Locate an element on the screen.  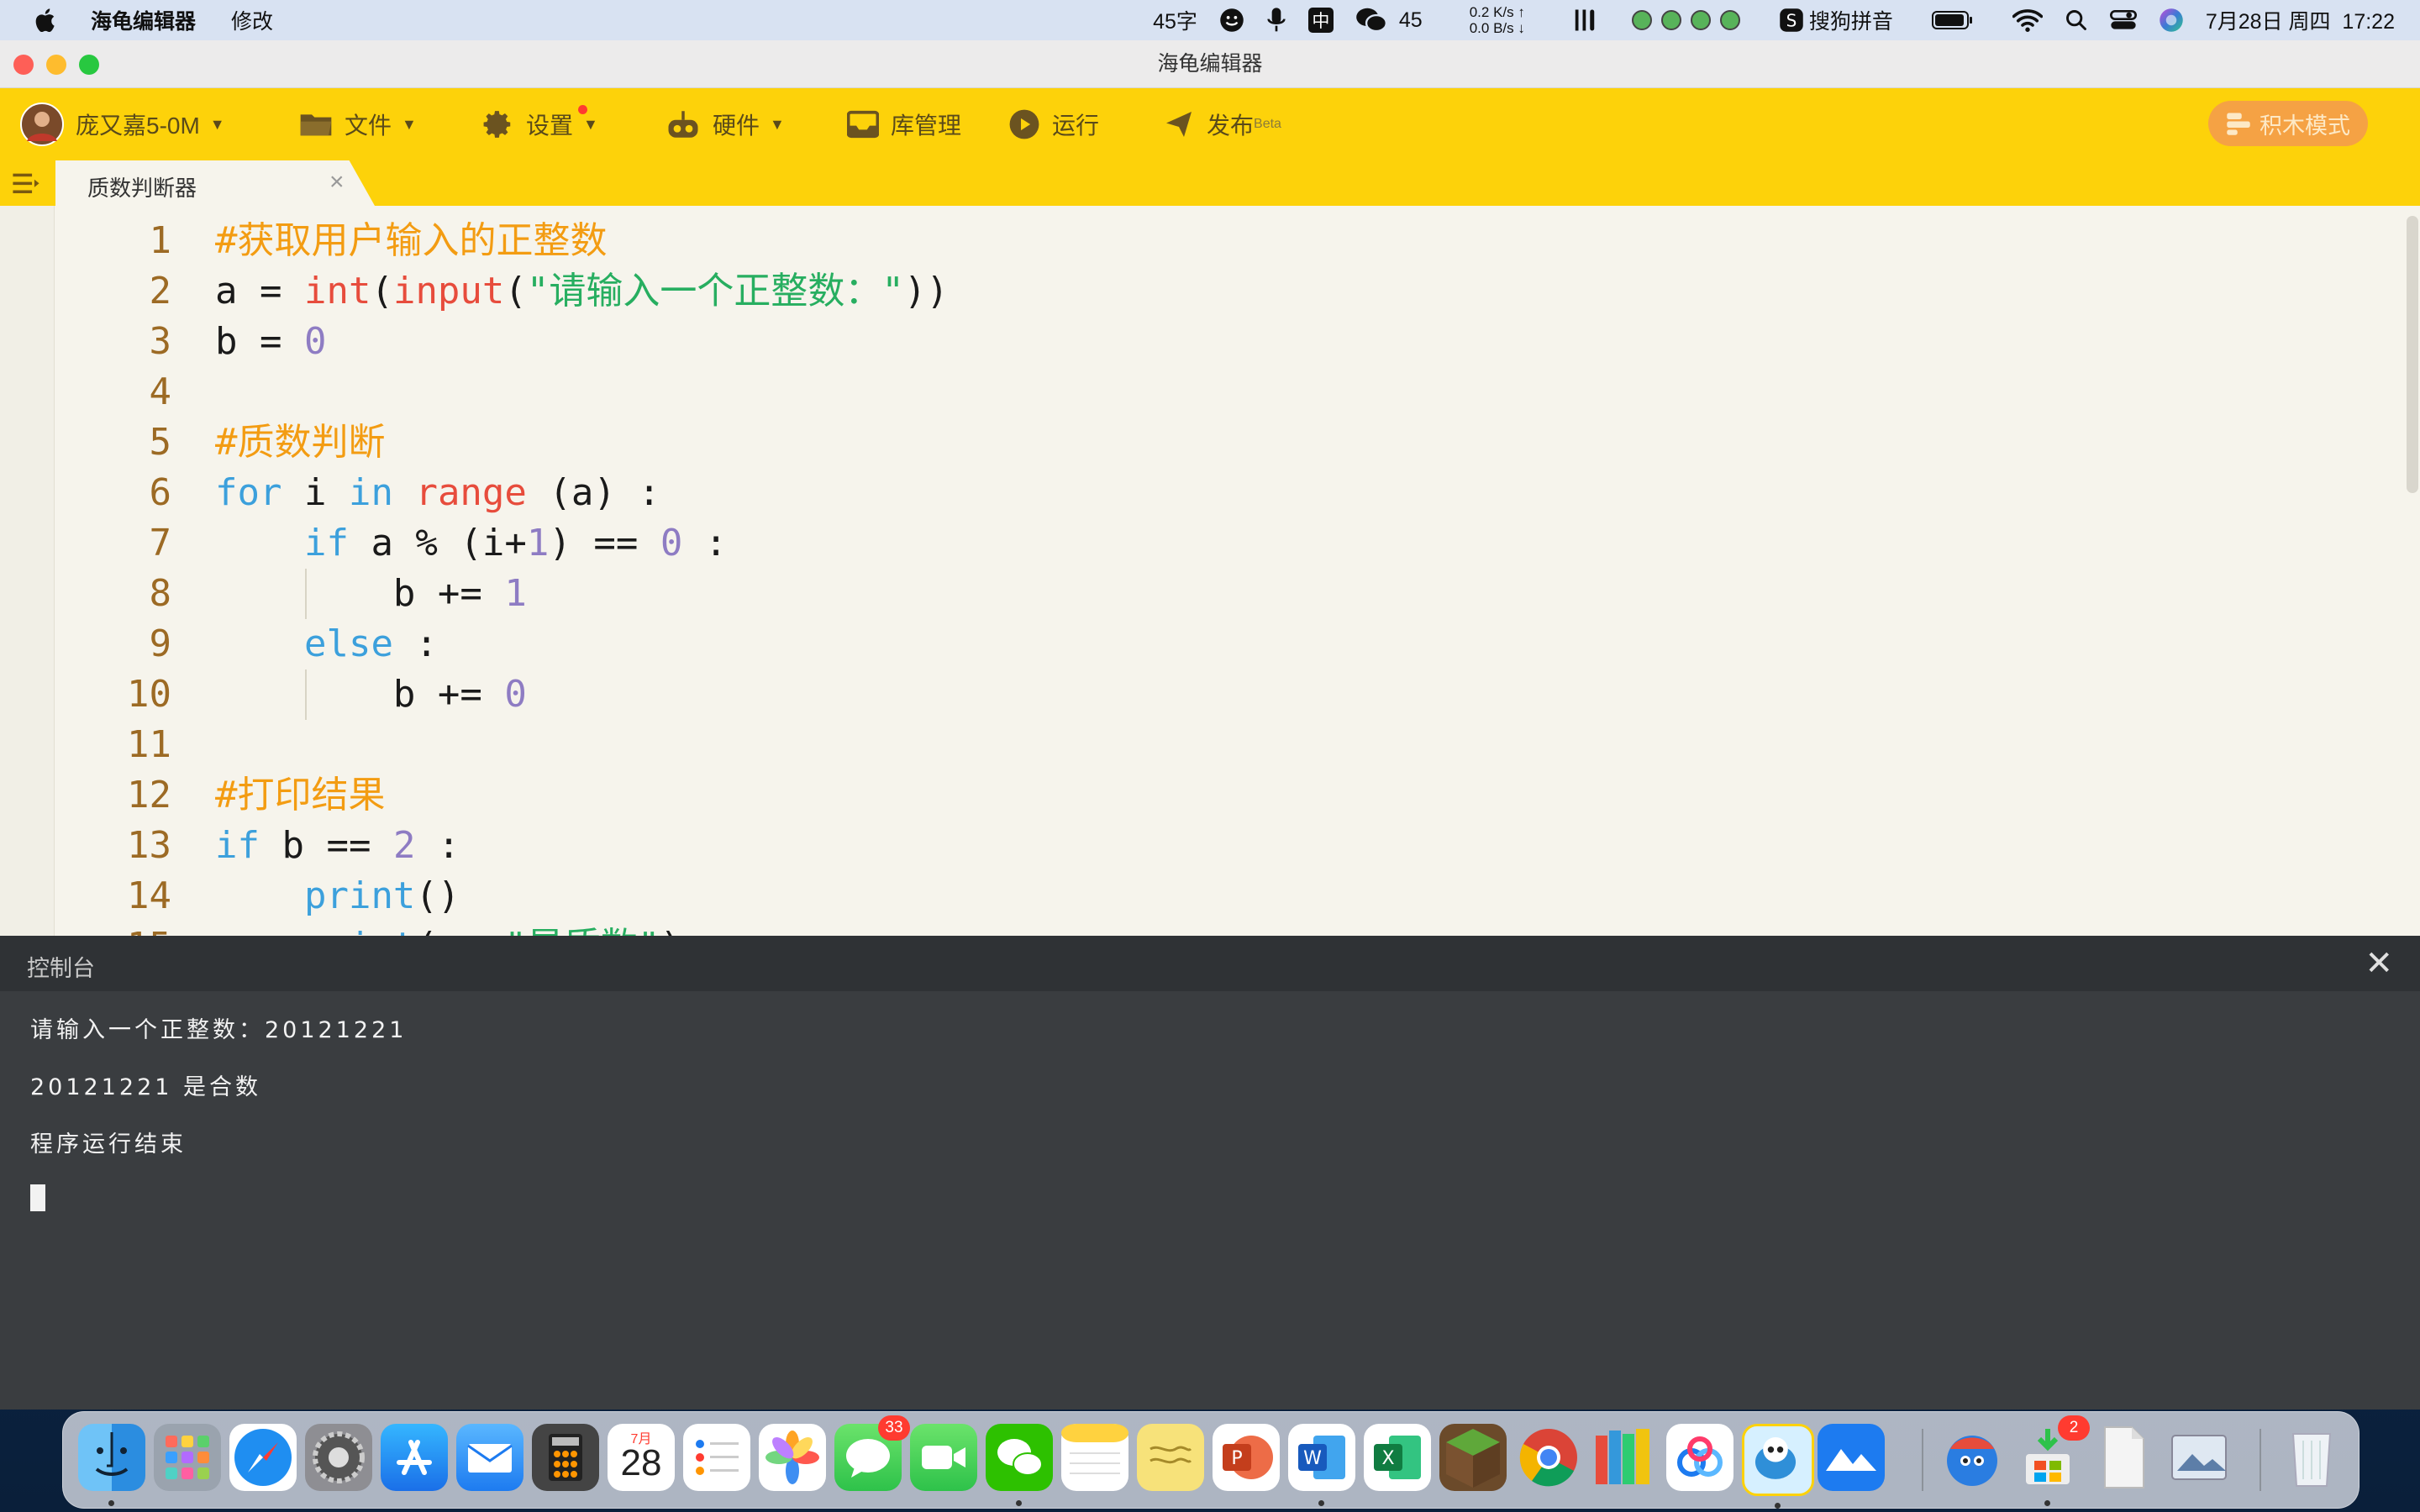
dock-preview is located at coordinates (2199, 1457).